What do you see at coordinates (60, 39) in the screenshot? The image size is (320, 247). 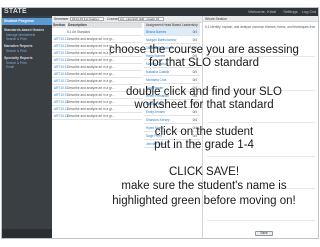 I see `standard-code: ART10.1` at bounding box center [60, 39].